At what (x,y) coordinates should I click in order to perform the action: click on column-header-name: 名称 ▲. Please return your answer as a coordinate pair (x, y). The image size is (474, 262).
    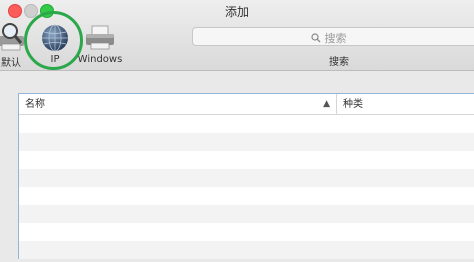
    Looking at the image, I should click on (178, 104).